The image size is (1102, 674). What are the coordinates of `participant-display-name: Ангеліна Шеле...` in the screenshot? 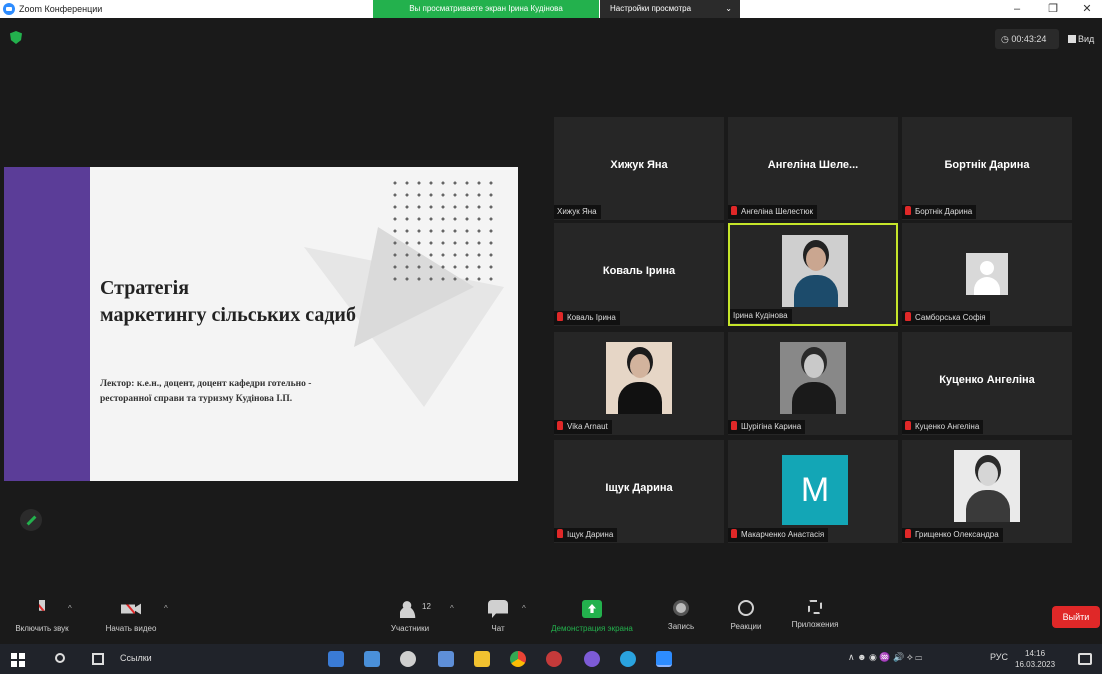 It's located at (813, 165).